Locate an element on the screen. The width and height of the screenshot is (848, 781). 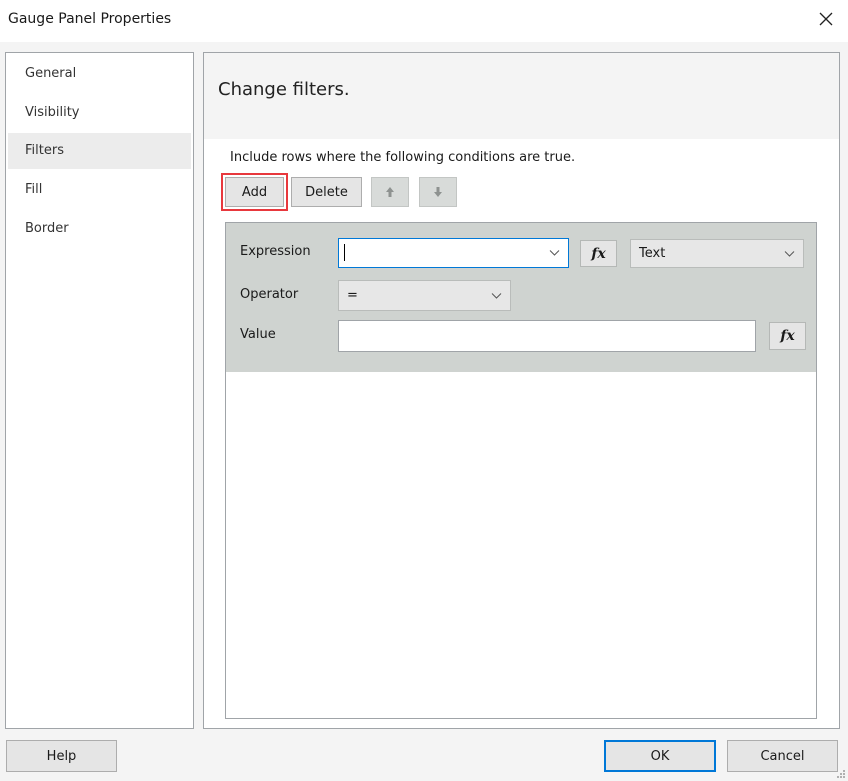
expression-label: Expression is located at coordinates (275, 251).